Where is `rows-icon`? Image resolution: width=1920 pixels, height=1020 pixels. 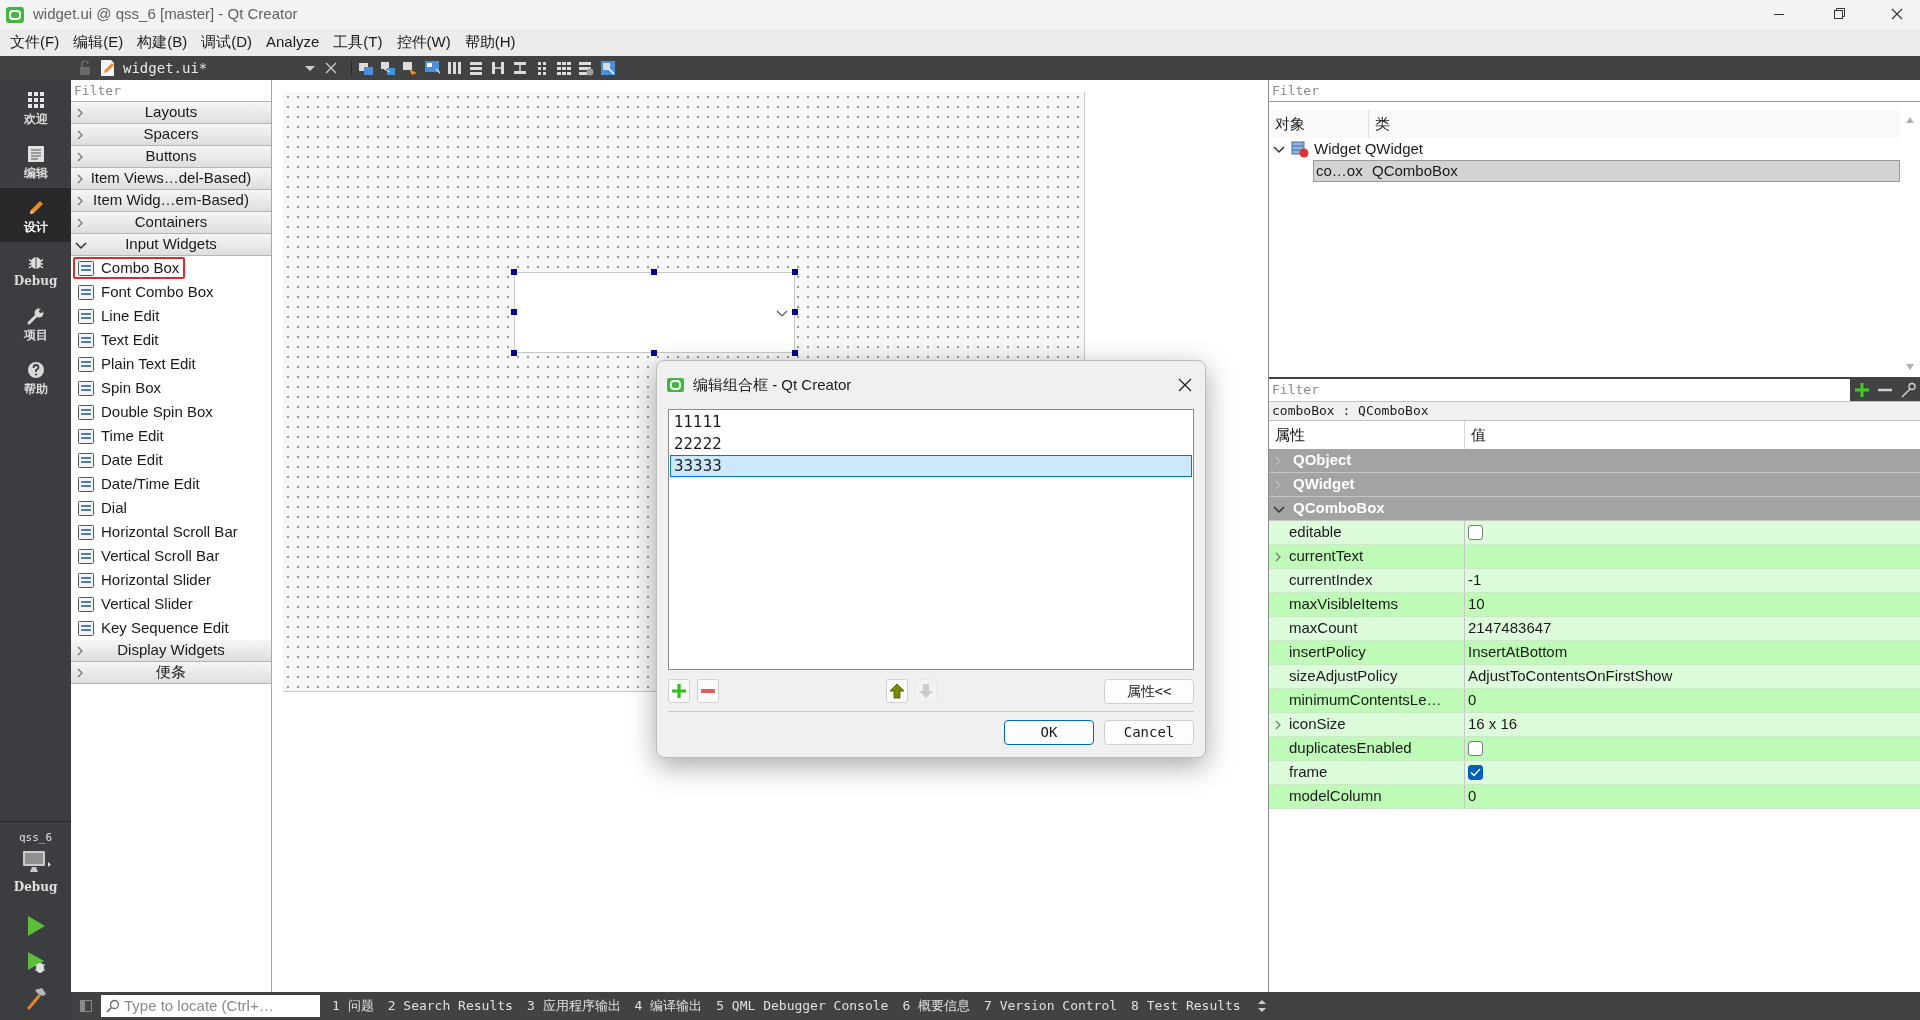
rows-icon is located at coordinates (476, 68).